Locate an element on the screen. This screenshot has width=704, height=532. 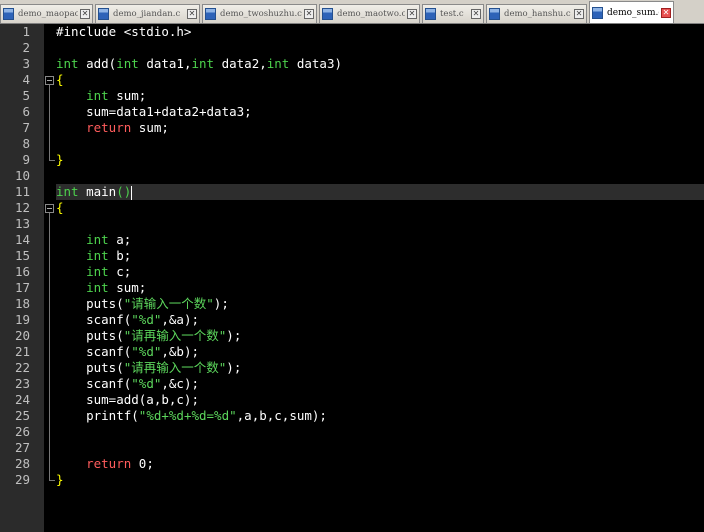
code-line: int a; is located at coordinates (93, 240).